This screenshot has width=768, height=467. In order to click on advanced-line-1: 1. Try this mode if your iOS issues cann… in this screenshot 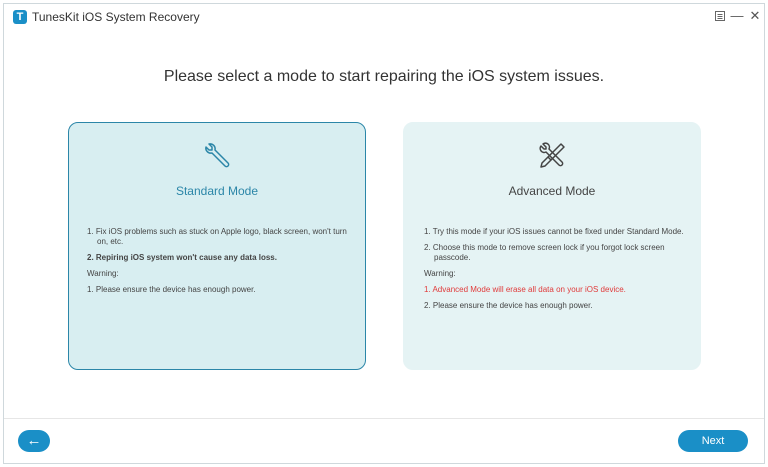, I will do `click(554, 231)`.